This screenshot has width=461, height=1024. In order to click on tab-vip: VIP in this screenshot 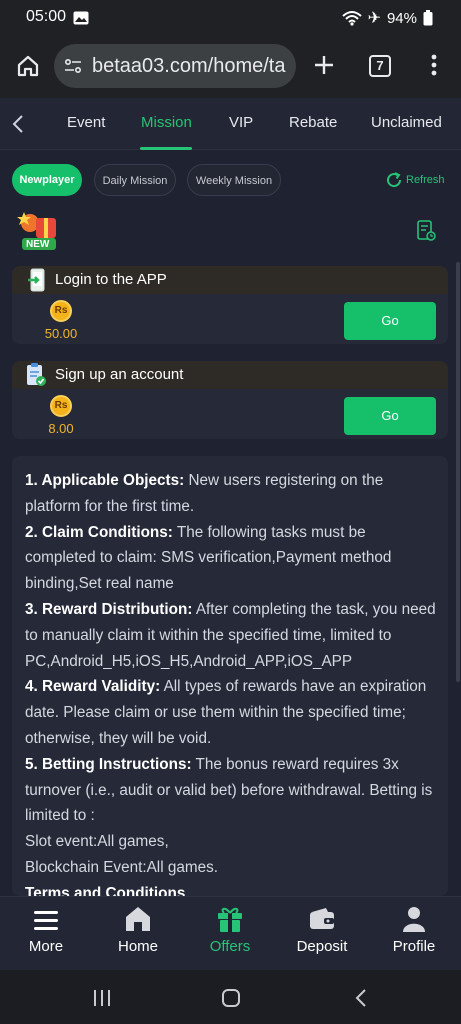, I will do `click(241, 122)`.